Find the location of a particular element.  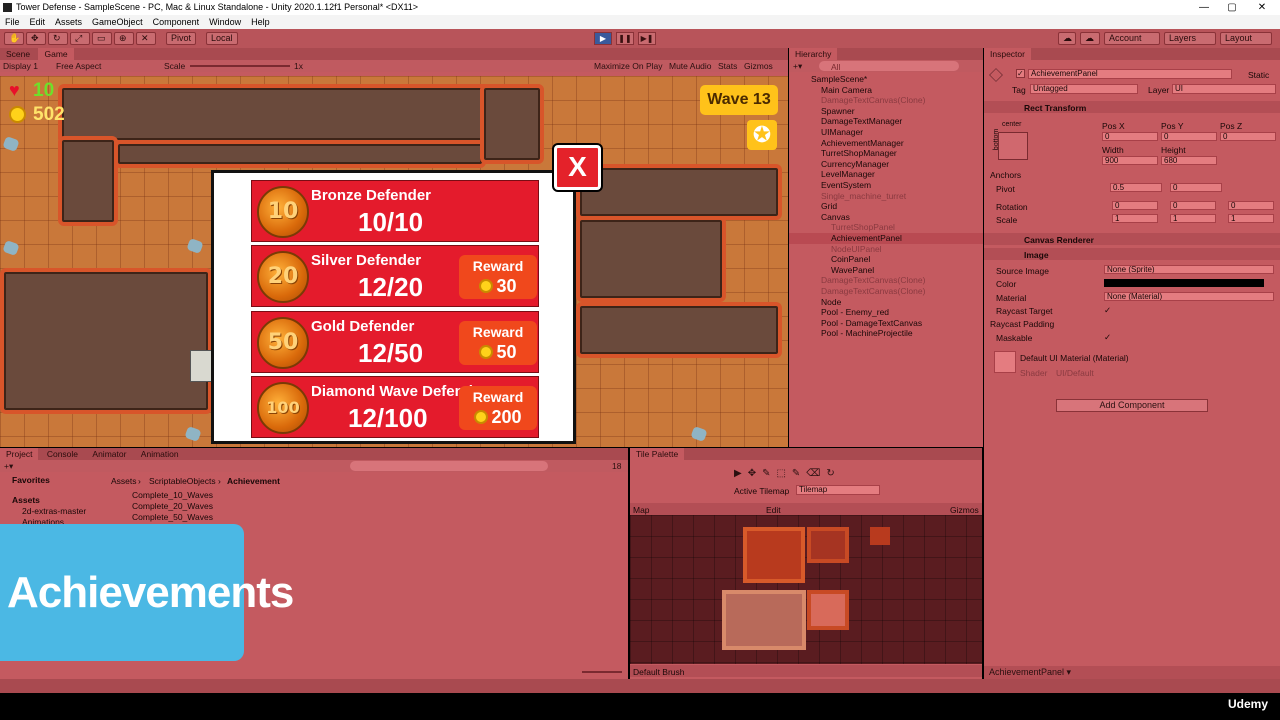

favorites-label: Favorites is located at coordinates (31, 480).